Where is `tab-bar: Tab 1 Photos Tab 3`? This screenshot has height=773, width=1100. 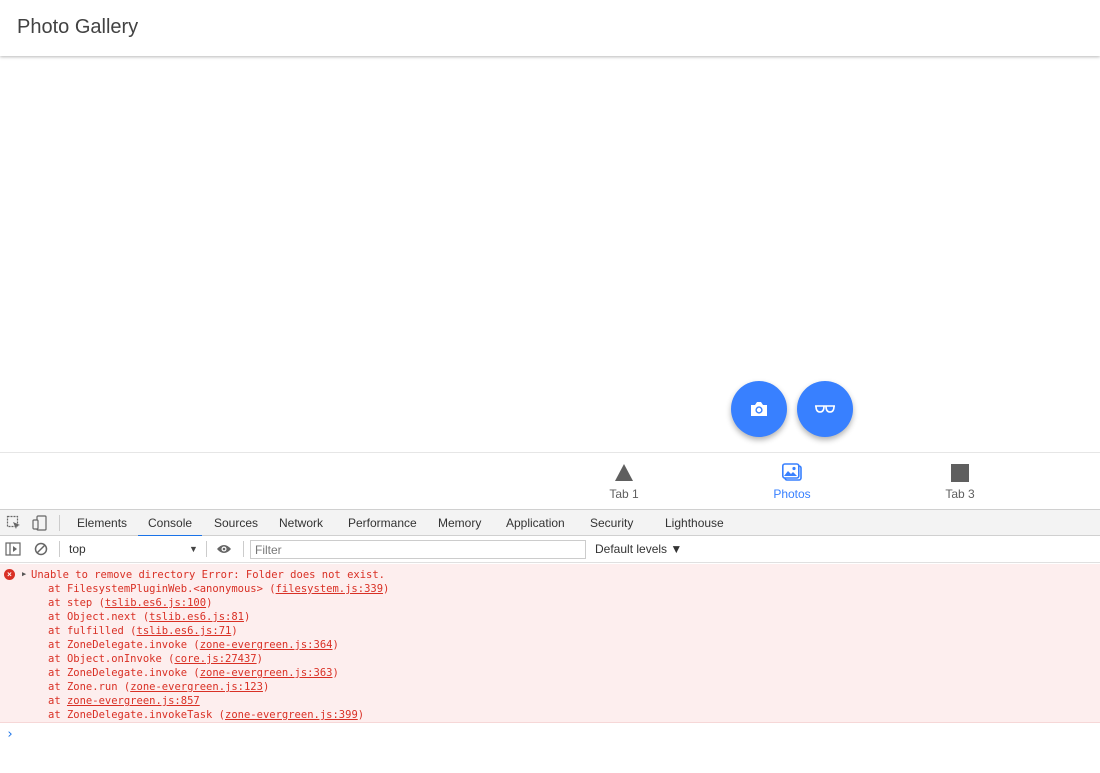
tab-bar: Tab 1 Photos Tab 3 is located at coordinates (550, 481).